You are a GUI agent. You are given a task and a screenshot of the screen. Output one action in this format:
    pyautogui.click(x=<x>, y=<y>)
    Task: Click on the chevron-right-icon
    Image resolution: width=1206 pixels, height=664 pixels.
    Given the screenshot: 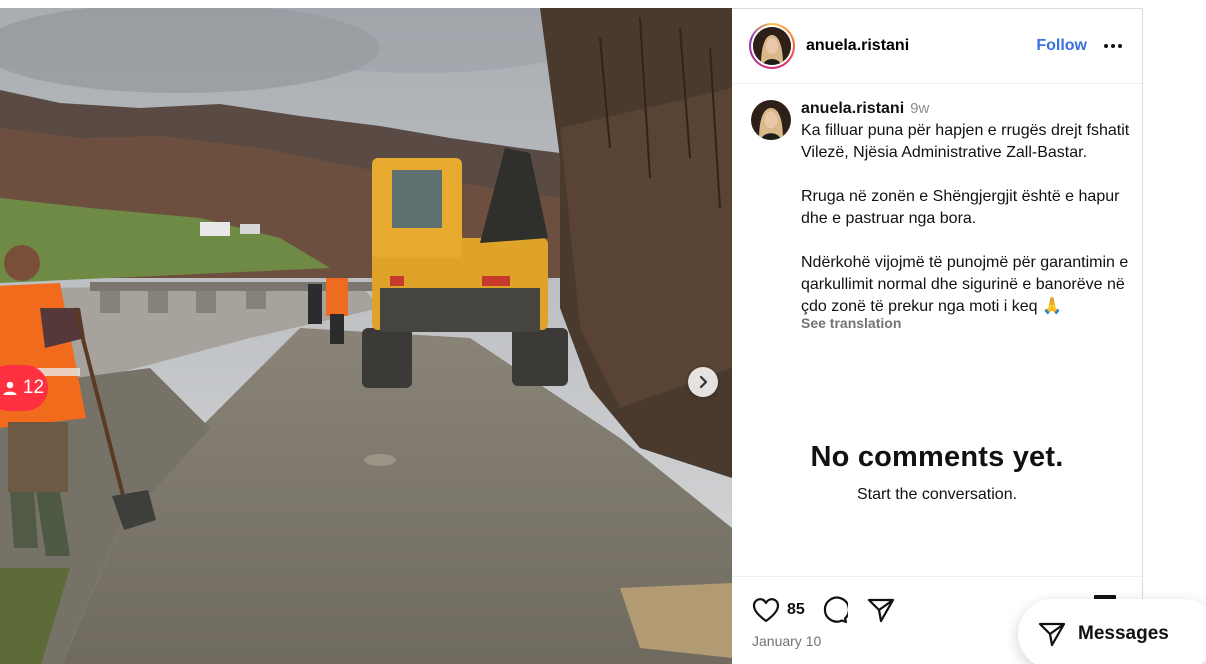 What is the action you would take?
    pyautogui.click(x=703, y=382)
    